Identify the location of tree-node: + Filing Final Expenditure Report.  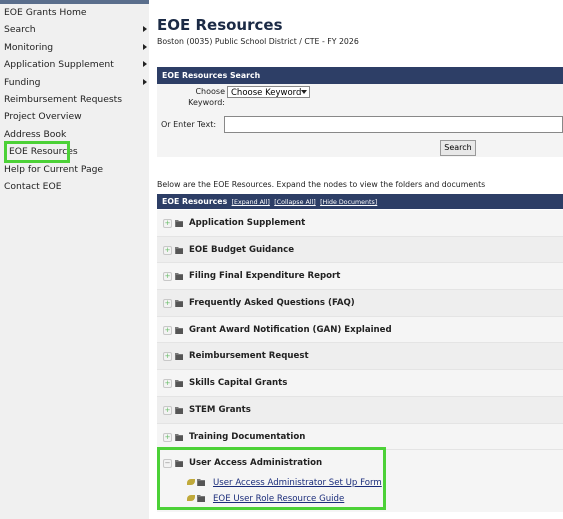
(360, 277).